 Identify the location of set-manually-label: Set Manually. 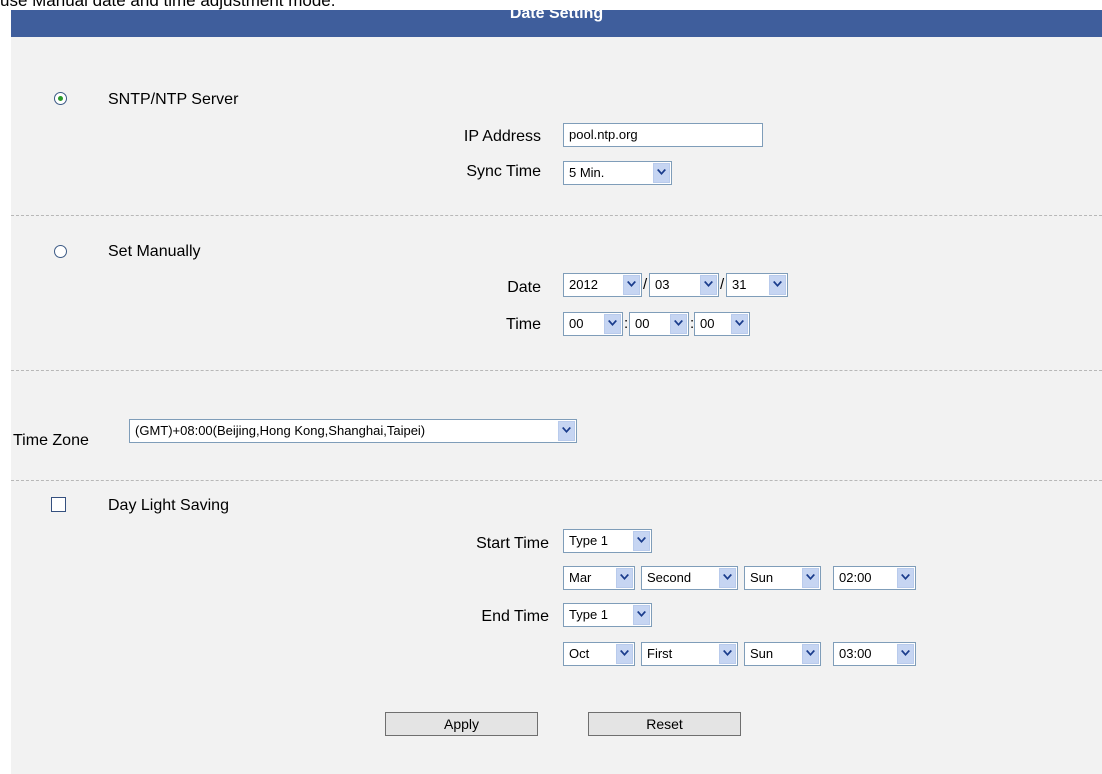
(154, 251).